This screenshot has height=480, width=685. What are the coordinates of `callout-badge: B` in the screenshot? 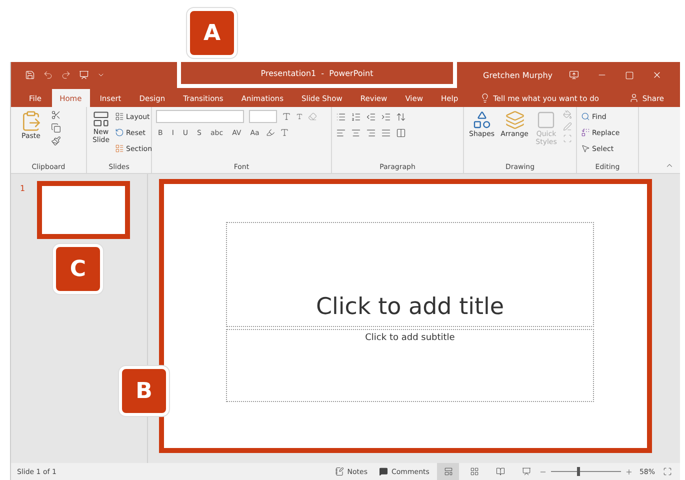 It's located at (144, 391).